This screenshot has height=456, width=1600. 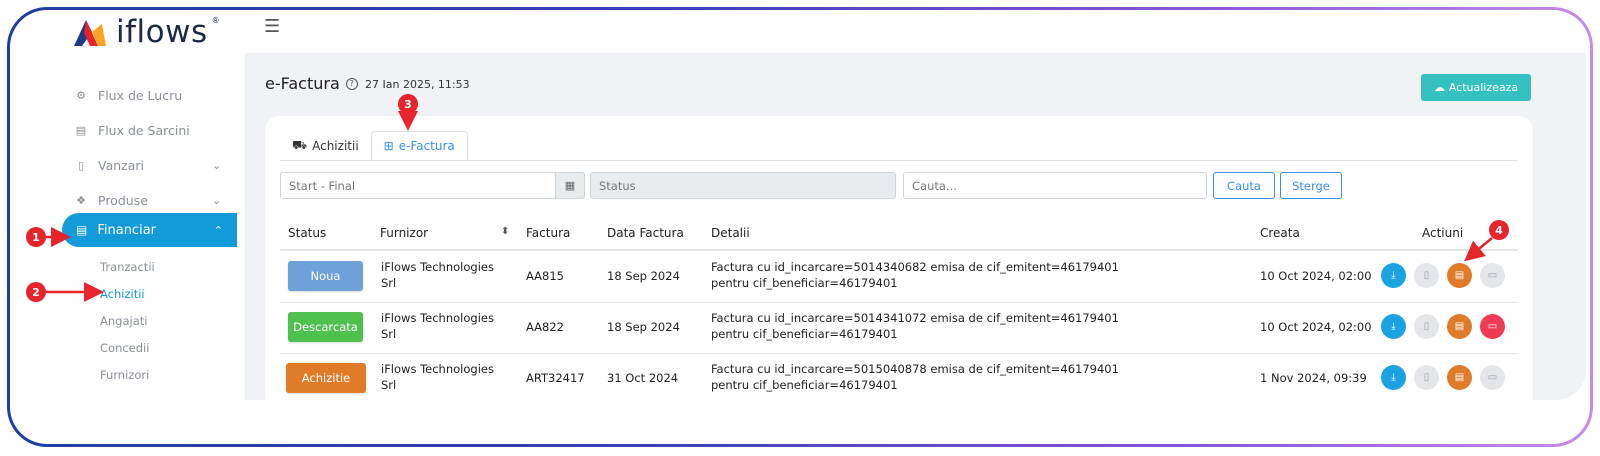 I want to click on annotation-marker-4: 4, so click(x=1499, y=230).